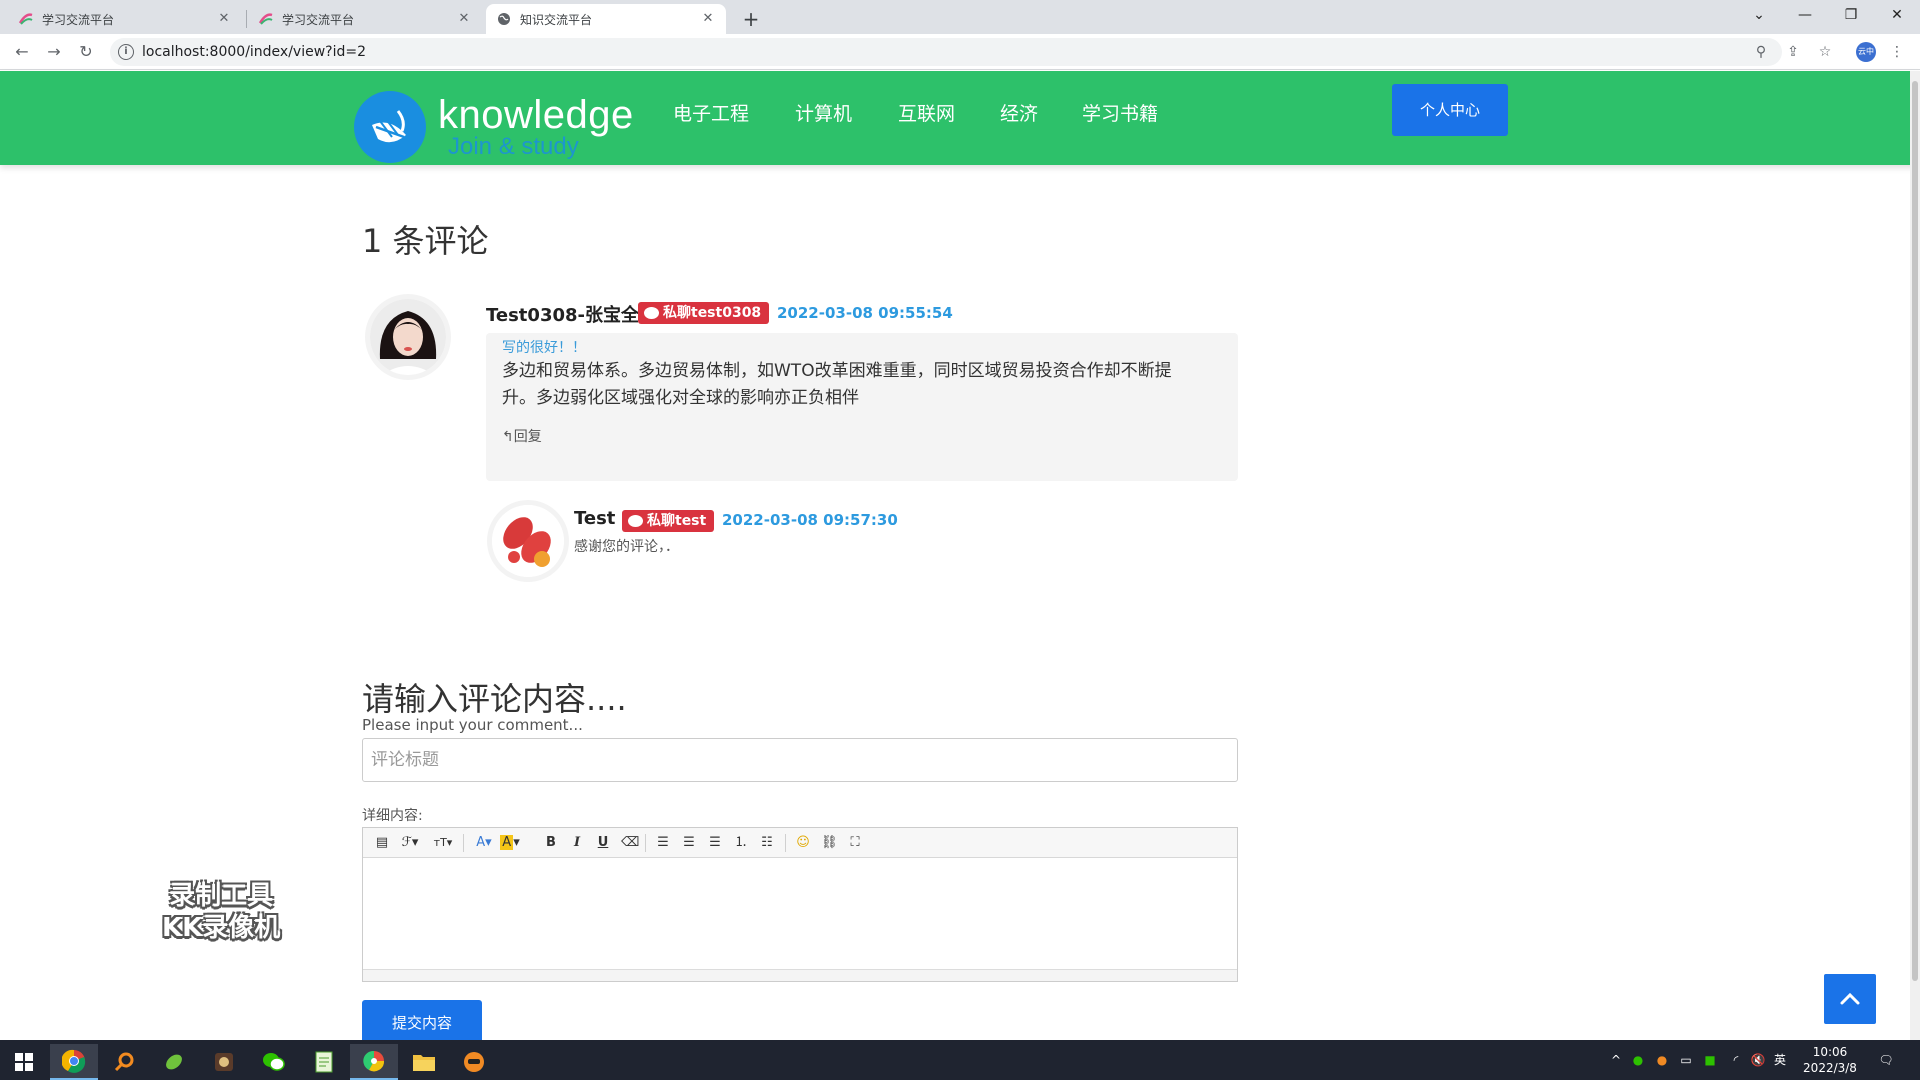  Describe the element at coordinates (221, 928) in the screenshot. I see `watermark-line-2: KK录像机` at that location.